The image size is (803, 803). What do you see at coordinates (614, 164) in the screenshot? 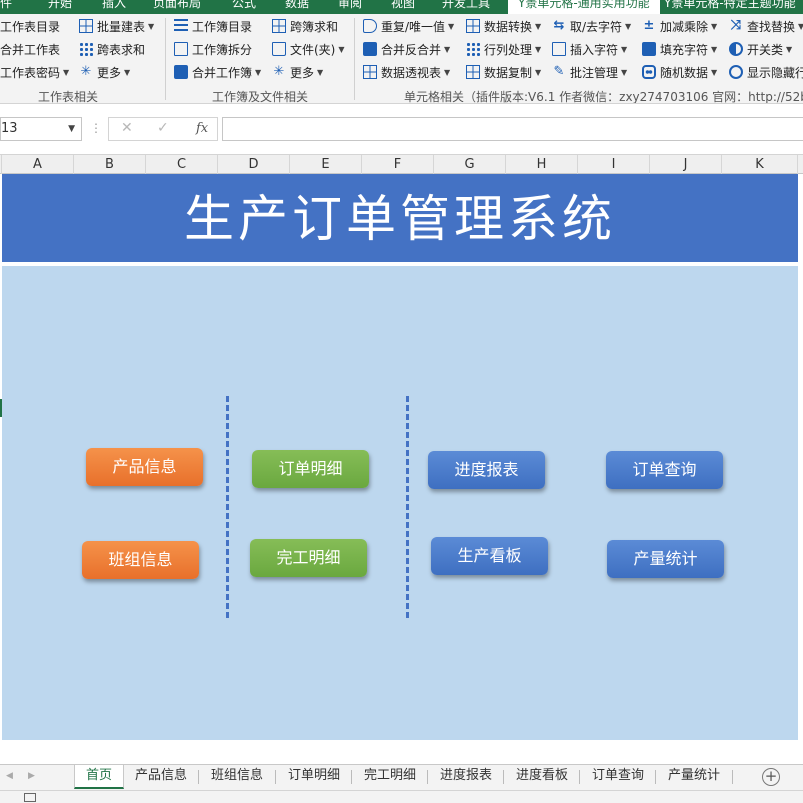
I see `column-header: I` at bounding box center [614, 164].